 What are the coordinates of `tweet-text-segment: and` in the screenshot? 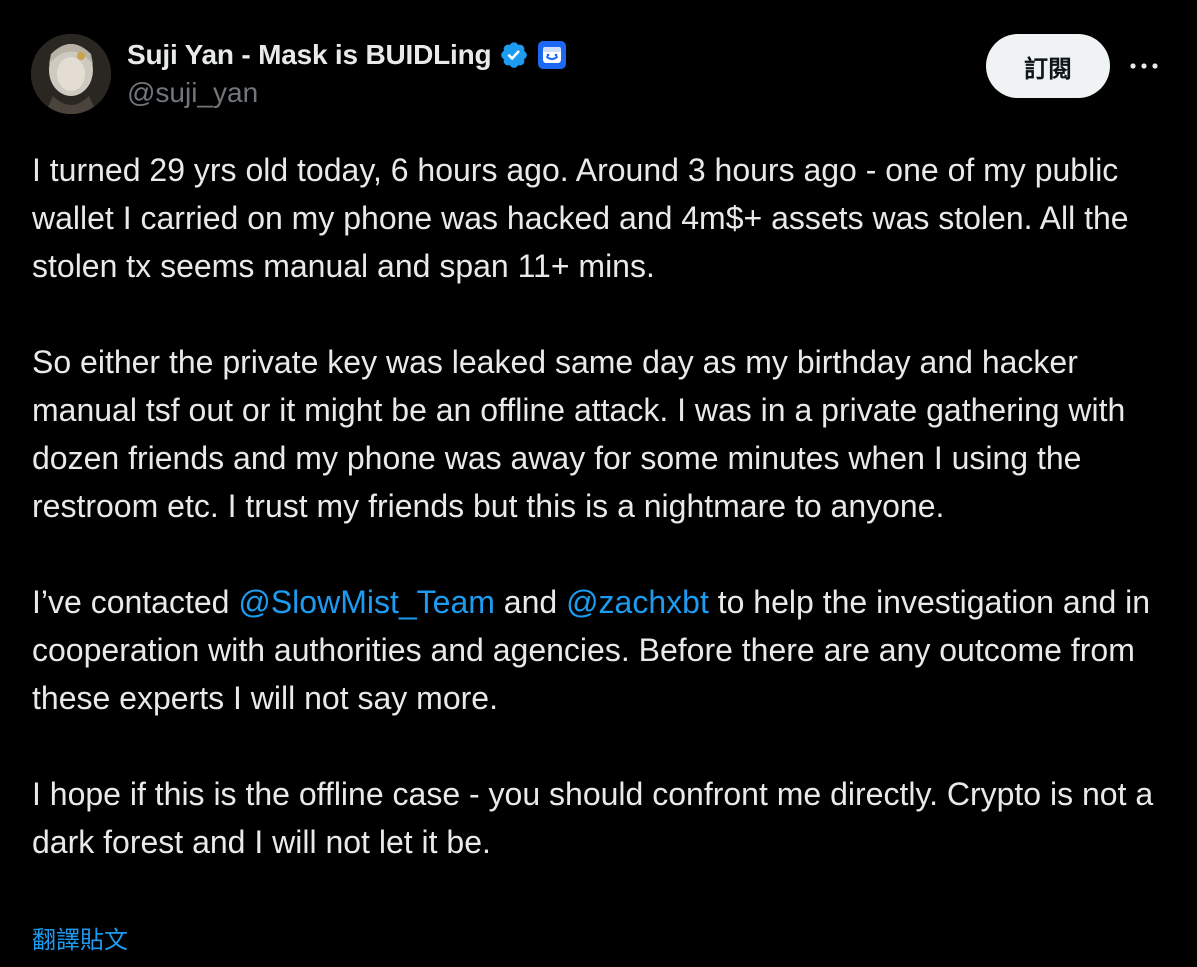 It's located at (530, 602).